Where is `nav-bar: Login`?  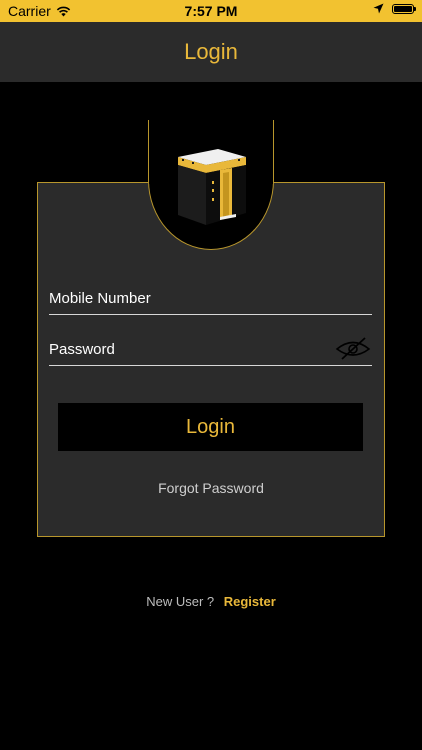 nav-bar: Login is located at coordinates (211, 52).